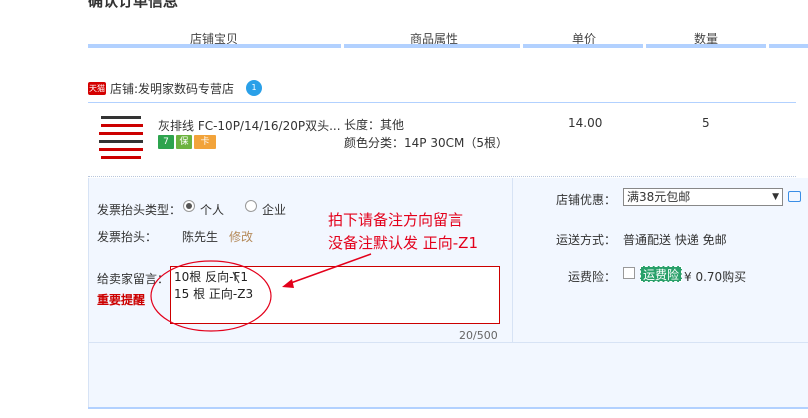  Describe the element at coordinates (211, 296) in the screenshot. I see `annotation-circle` at that location.